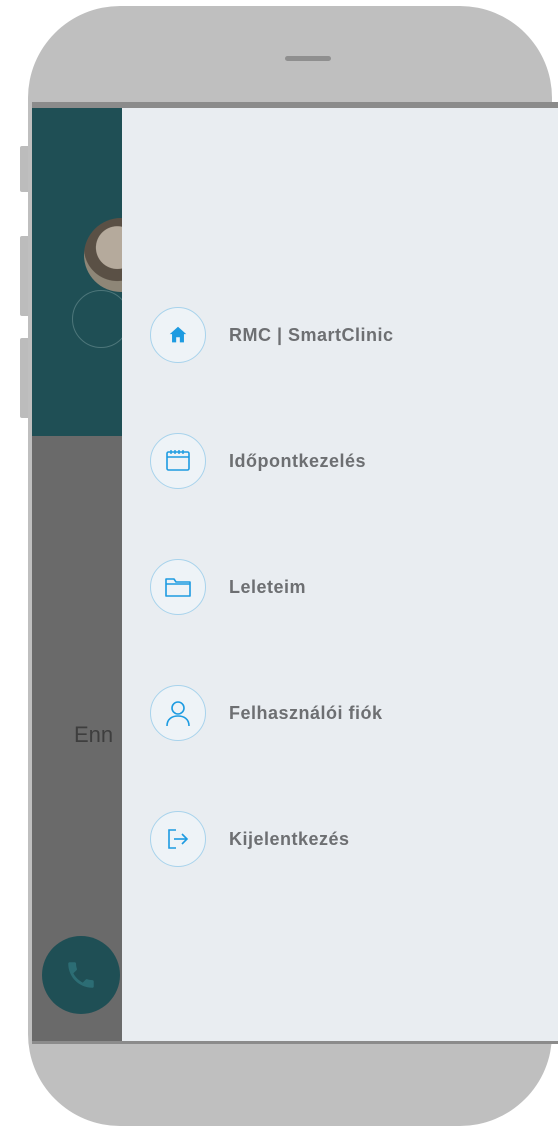 Image resolution: width=559 pixels, height=1132 pixels. What do you see at coordinates (178, 839) in the screenshot?
I see `logout-icon` at bounding box center [178, 839].